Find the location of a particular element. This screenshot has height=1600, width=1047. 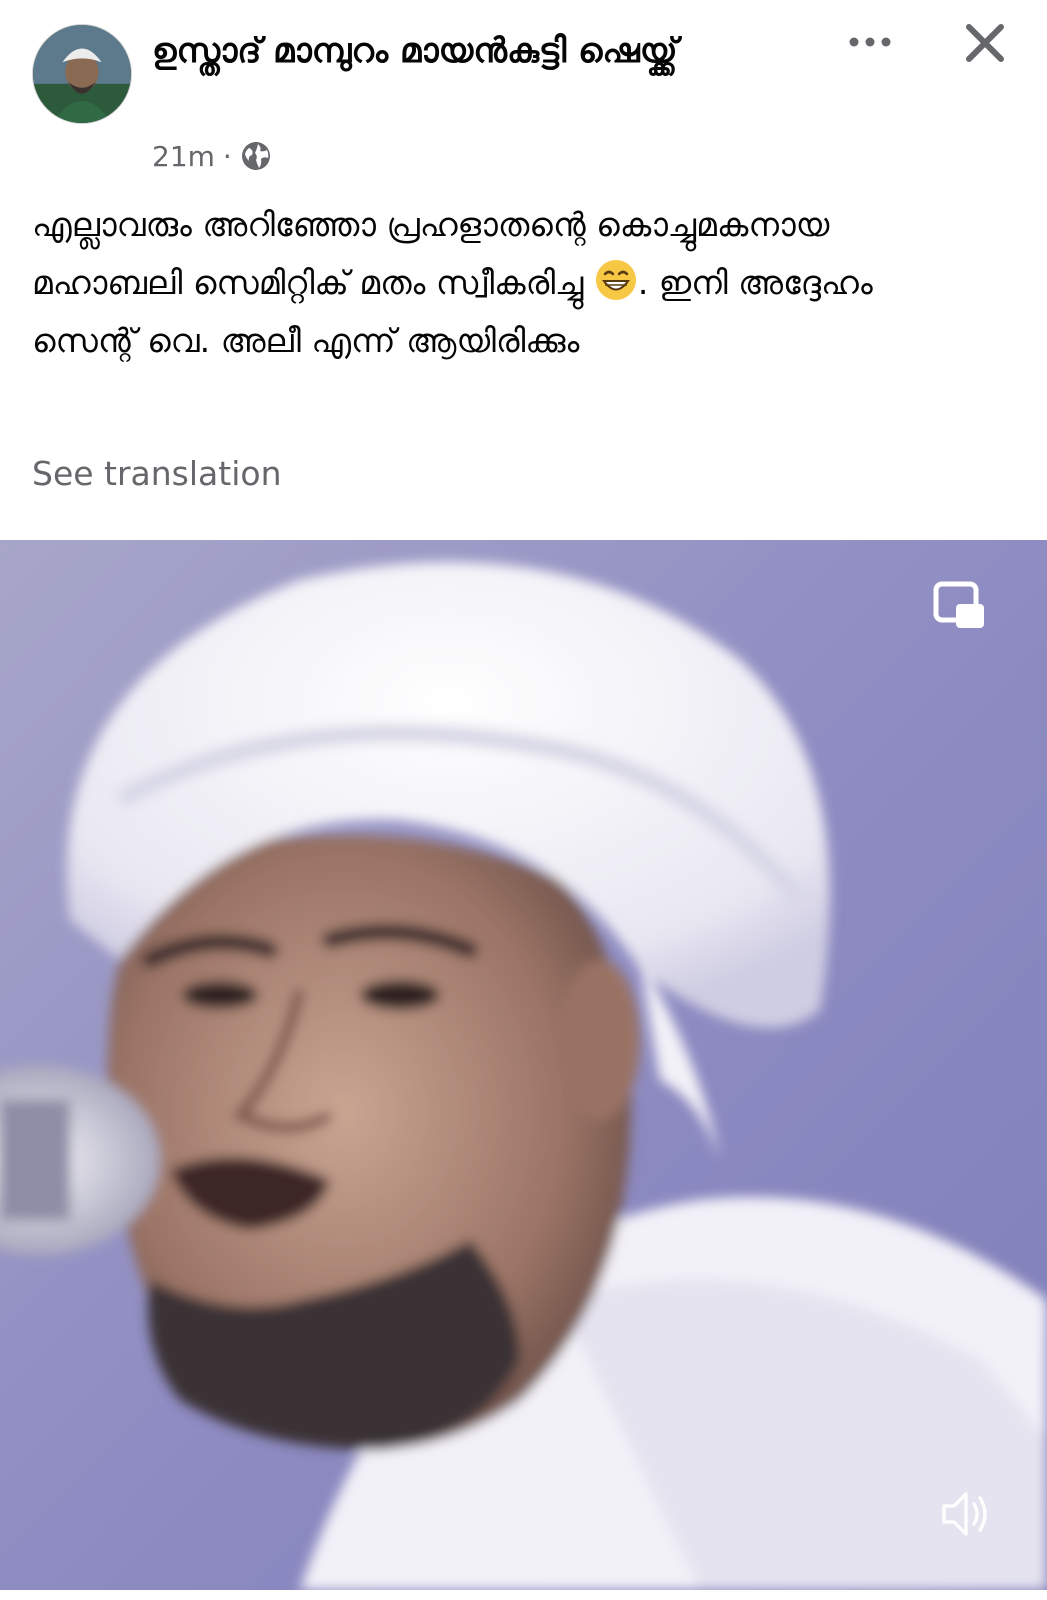

globe-icon is located at coordinates (256, 156).